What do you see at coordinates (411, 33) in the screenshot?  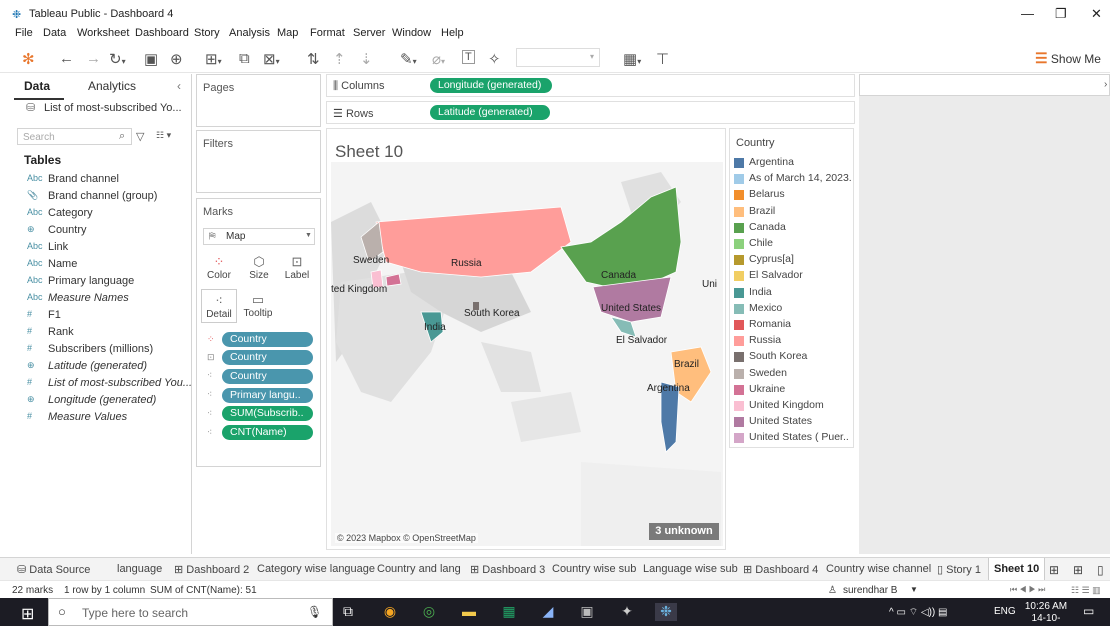 I see `menu-window: Window` at bounding box center [411, 33].